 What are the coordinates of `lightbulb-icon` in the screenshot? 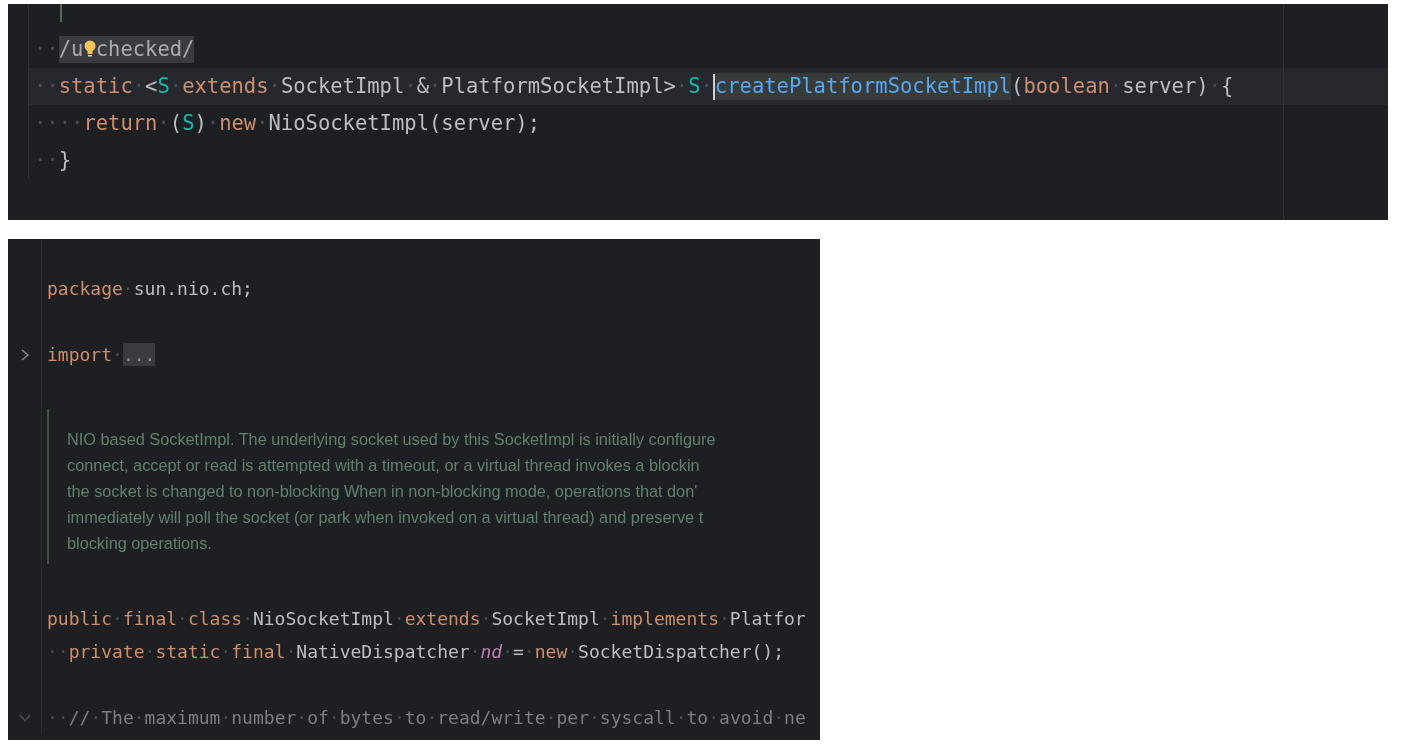 It's located at (89, 49).